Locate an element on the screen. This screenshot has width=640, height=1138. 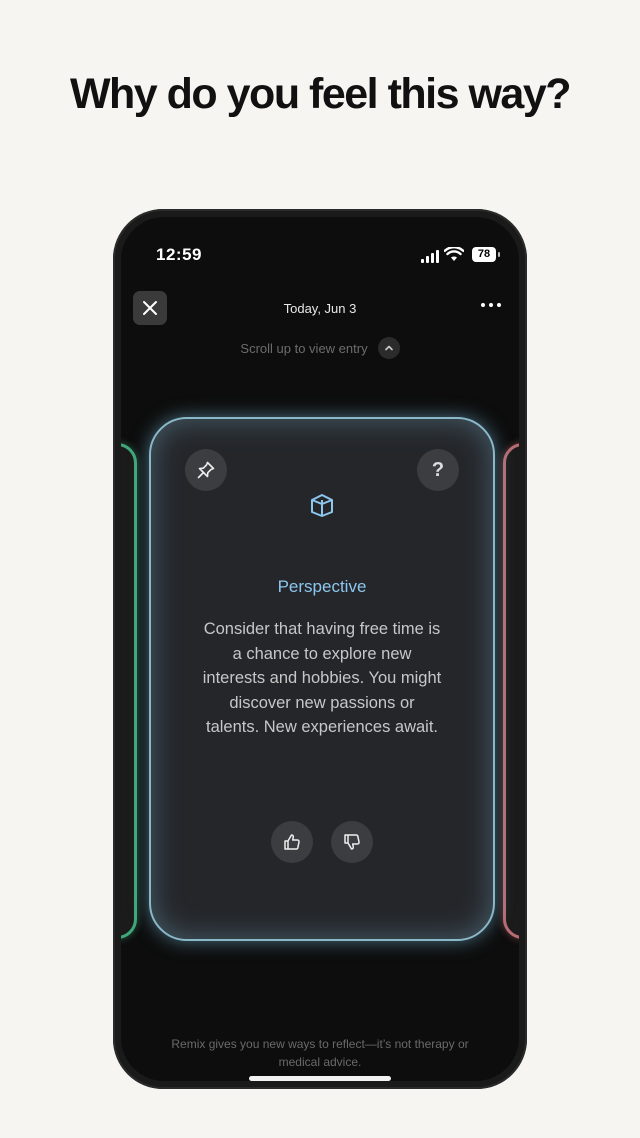
signal-icon is located at coordinates (430, 256).